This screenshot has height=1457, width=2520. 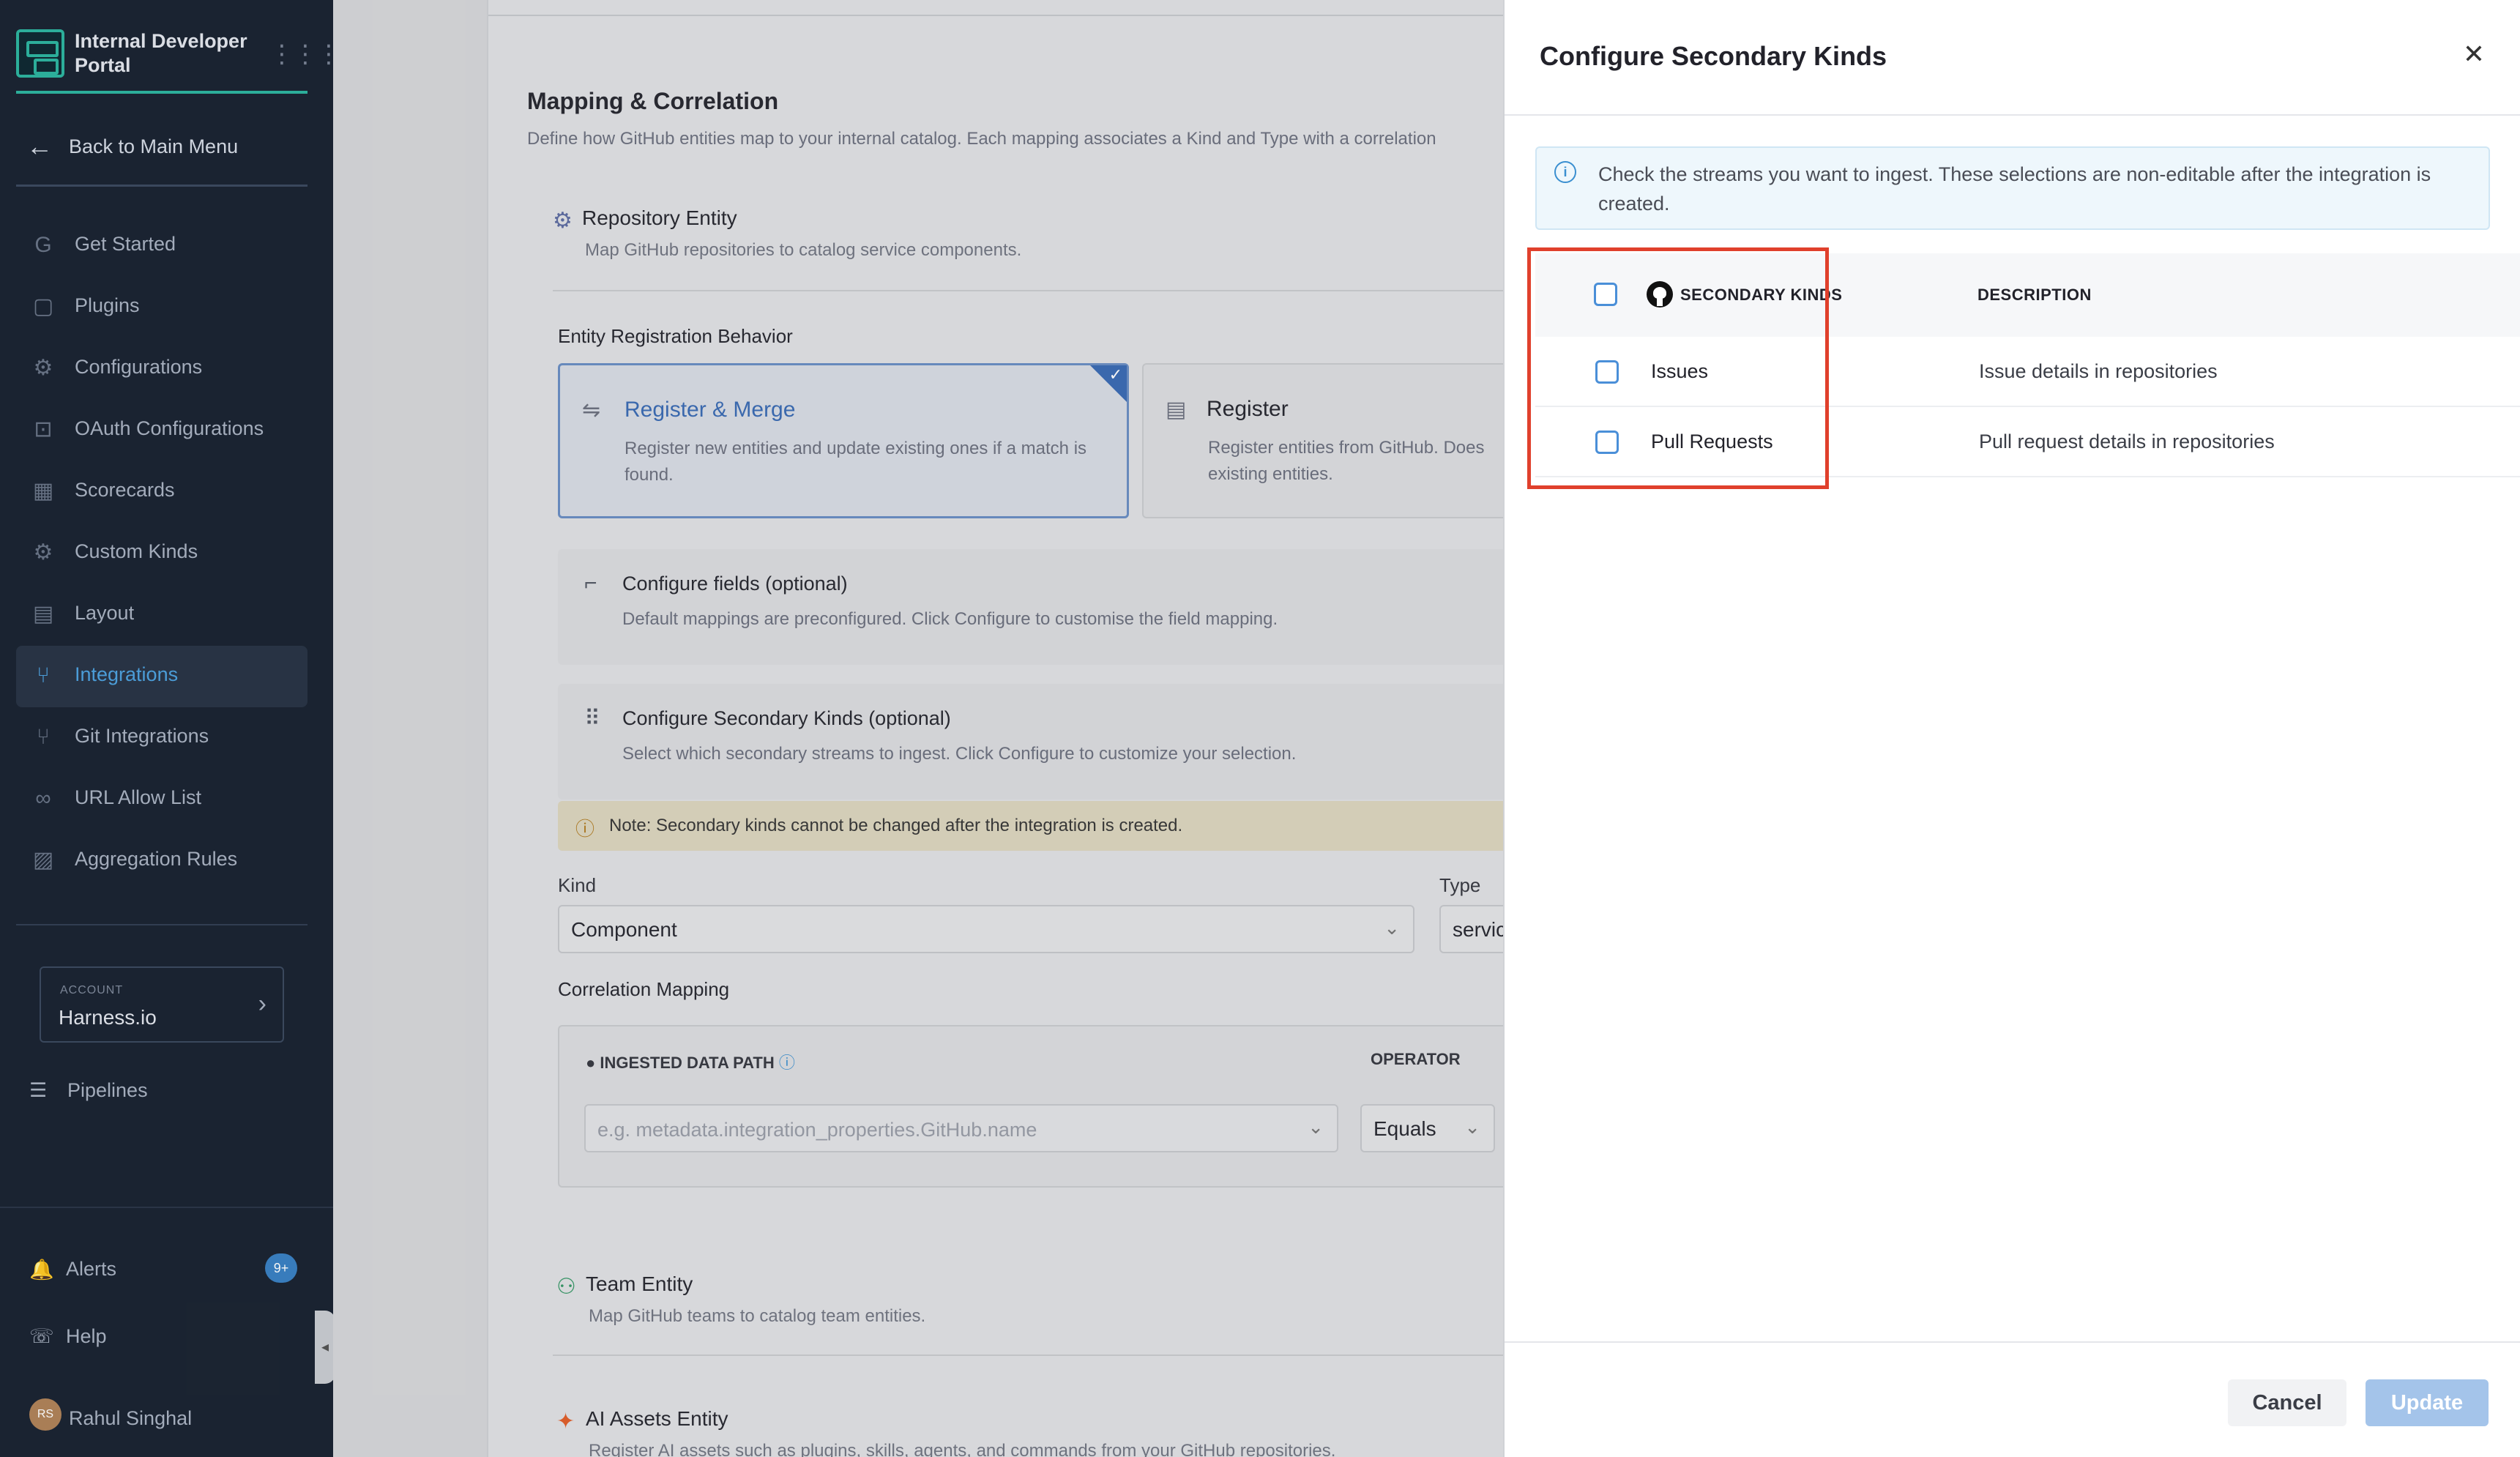 What do you see at coordinates (2012, 1399) in the screenshot?
I see `drawer-footer: Cancel Update` at bounding box center [2012, 1399].